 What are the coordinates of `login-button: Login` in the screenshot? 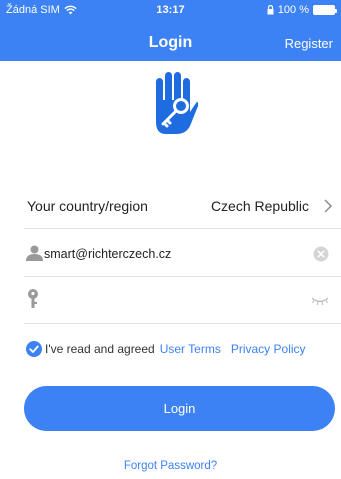 It's located at (179, 408).